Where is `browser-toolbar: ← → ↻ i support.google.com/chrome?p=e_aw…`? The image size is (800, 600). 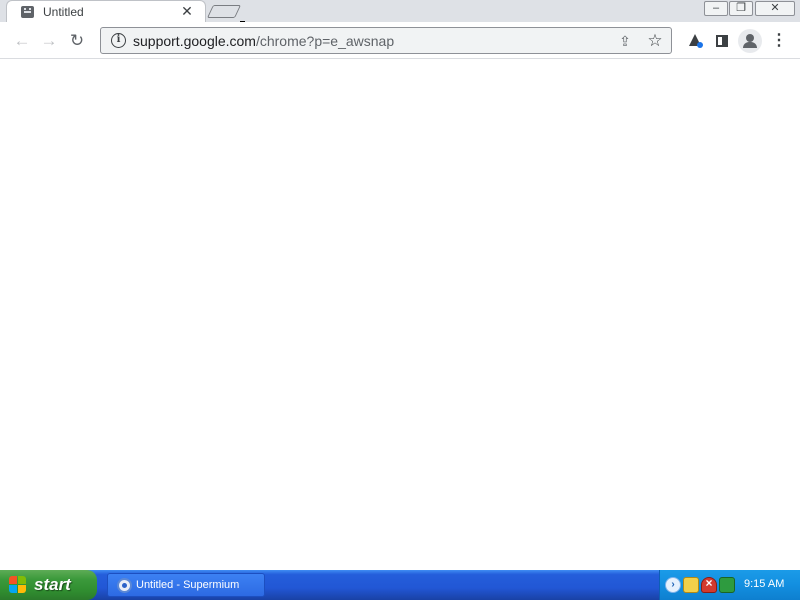
browser-toolbar: ← → ↻ i support.google.com/chrome?p=e_aw… is located at coordinates (400, 40).